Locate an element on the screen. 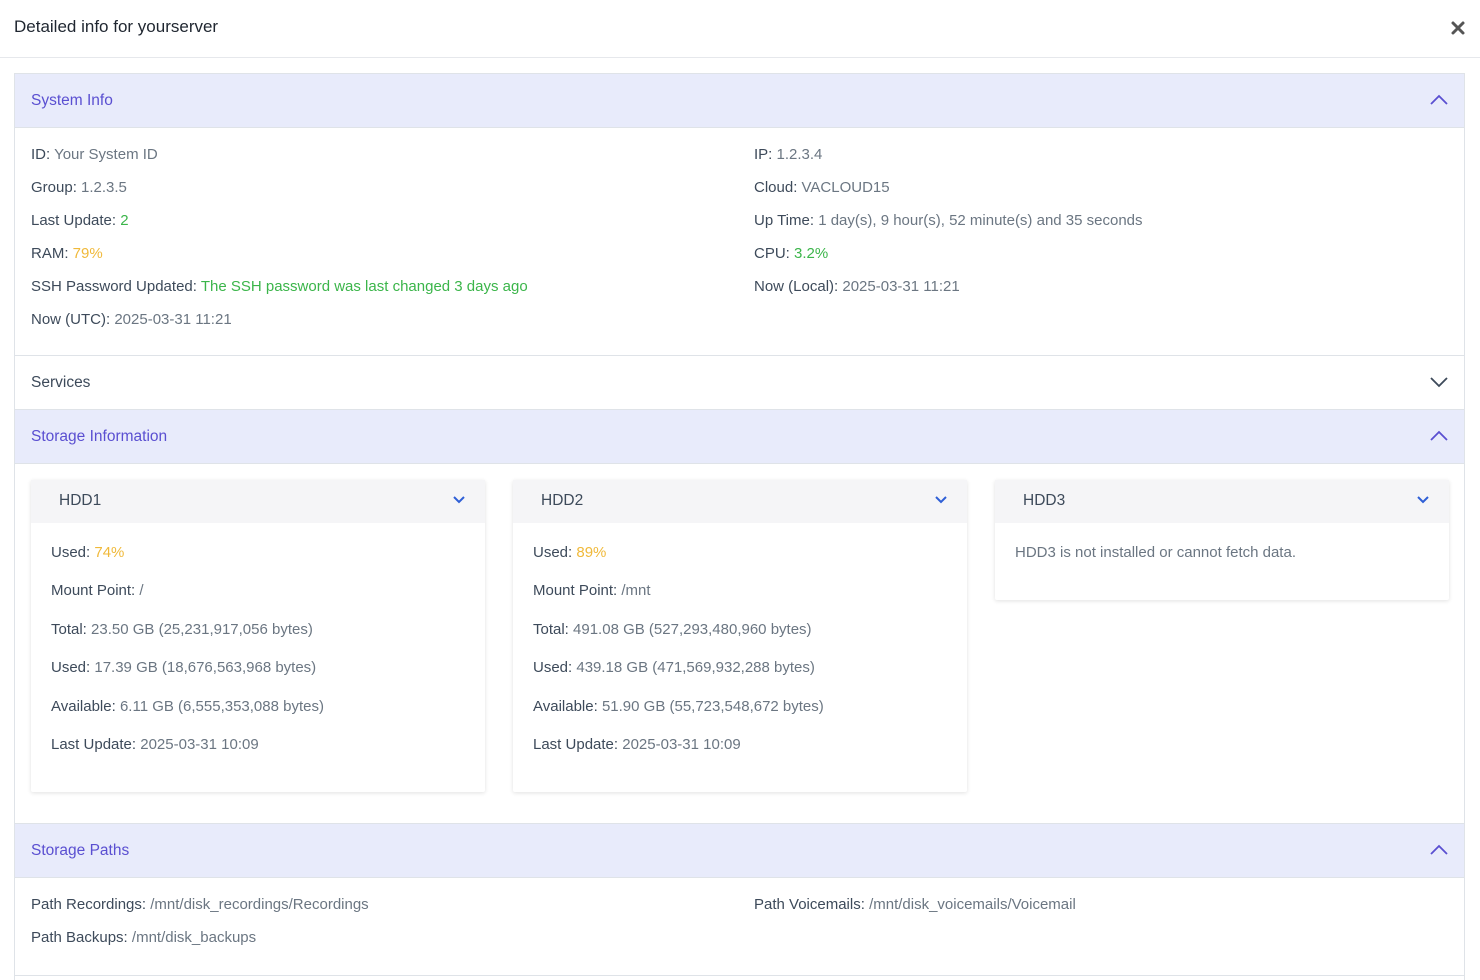 Image resolution: width=1480 pixels, height=980 pixels. group-row: Group: 1.2.3.5 is located at coordinates (79, 187).